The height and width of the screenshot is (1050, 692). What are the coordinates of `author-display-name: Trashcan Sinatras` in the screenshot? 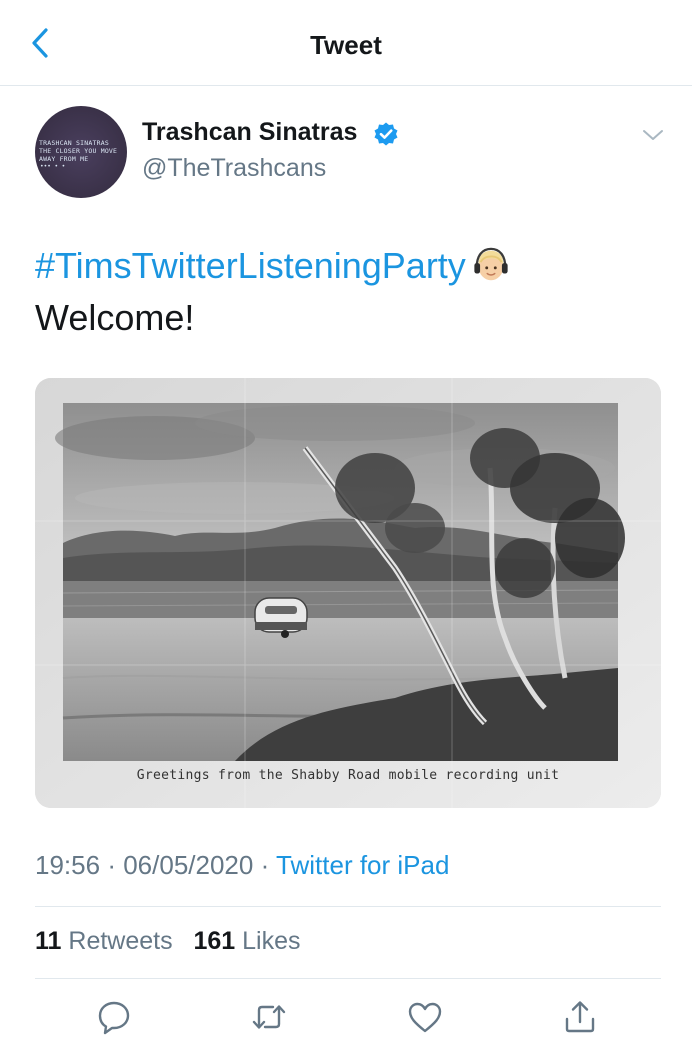 It's located at (249, 132).